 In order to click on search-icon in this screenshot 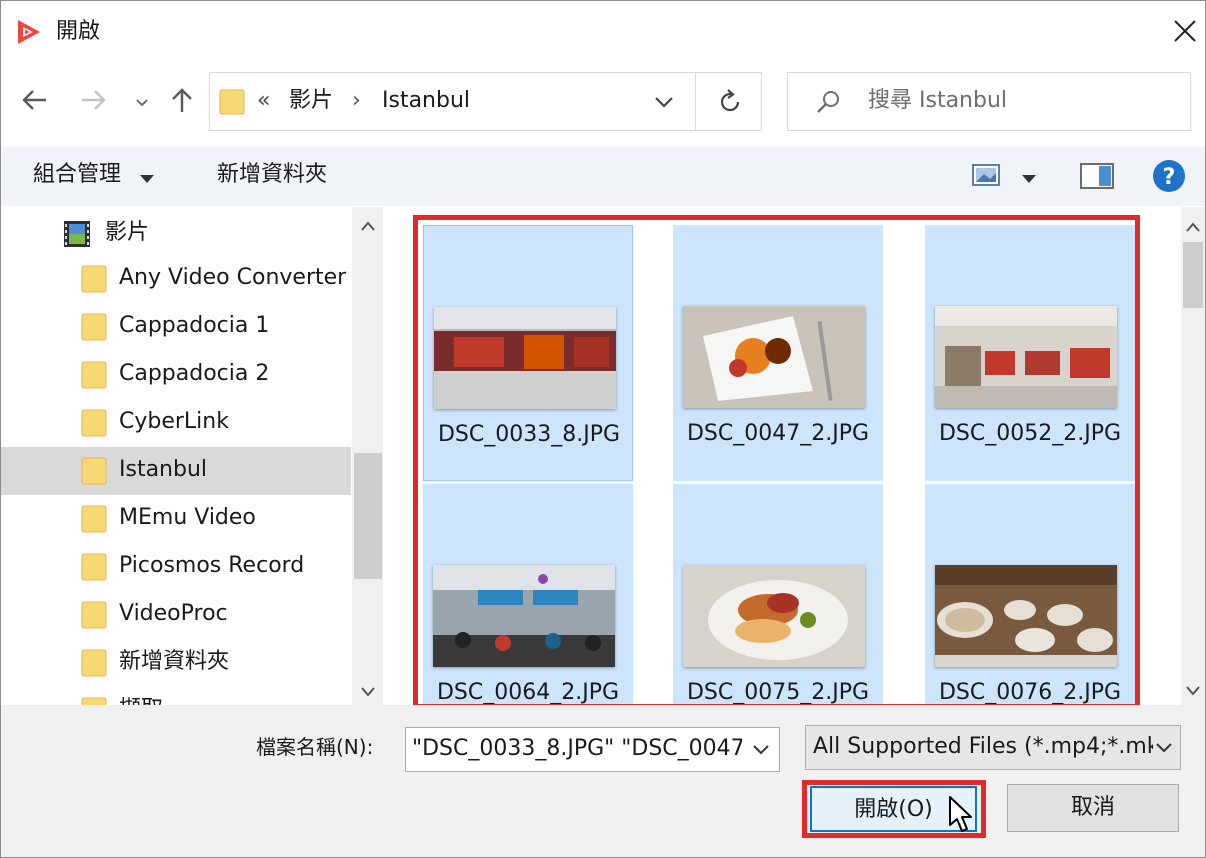, I will do `click(829, 104)`.